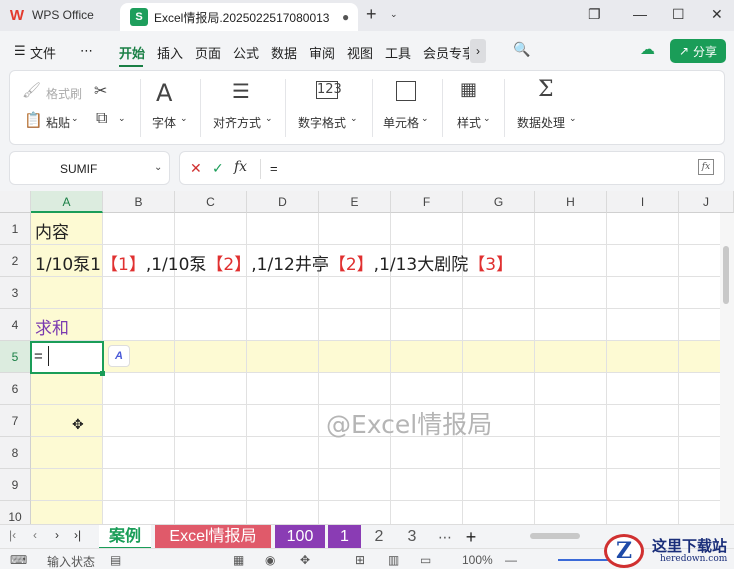  What do you see at coordinates (511, 560) in the screenshot?
I see `zoom-out-icon: —` at bounding box center [511, 560].